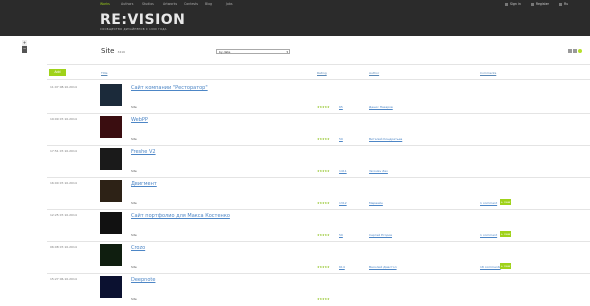  What do you see at coordinates (113, 51) in the screenshot?
I see `page-title: Site 3416` at bounding box center [113, 51].